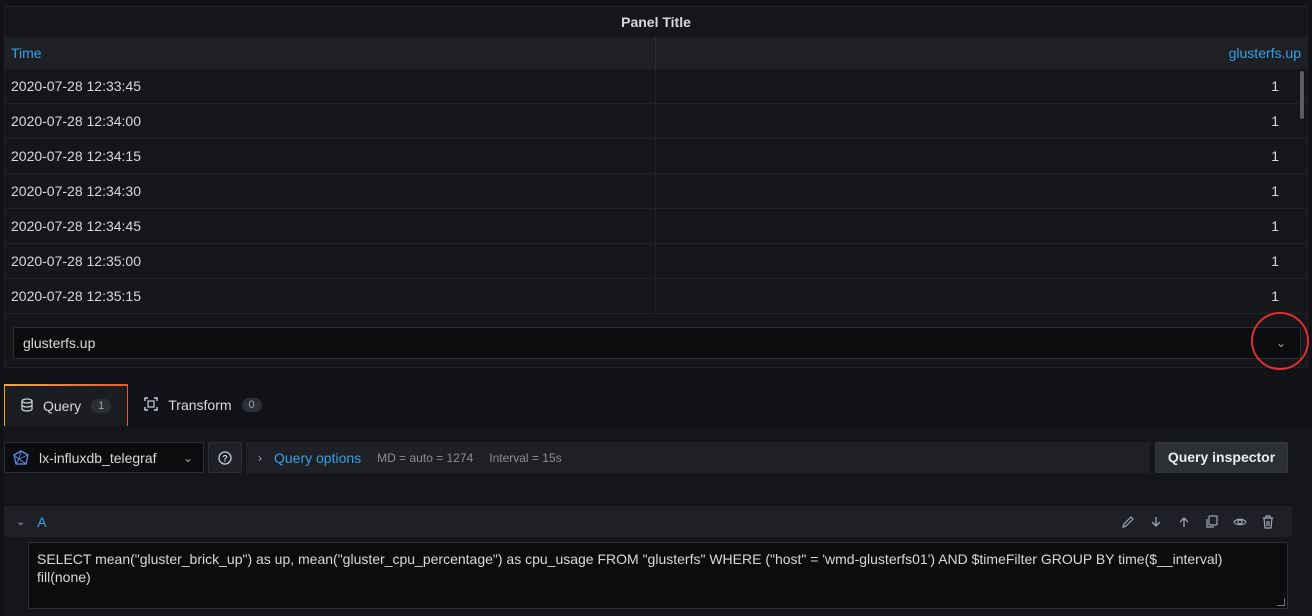  Describe the element at coordinates (1221, 457) in the screenshot. I see `query-inspector-button: Query inspector` at that location.